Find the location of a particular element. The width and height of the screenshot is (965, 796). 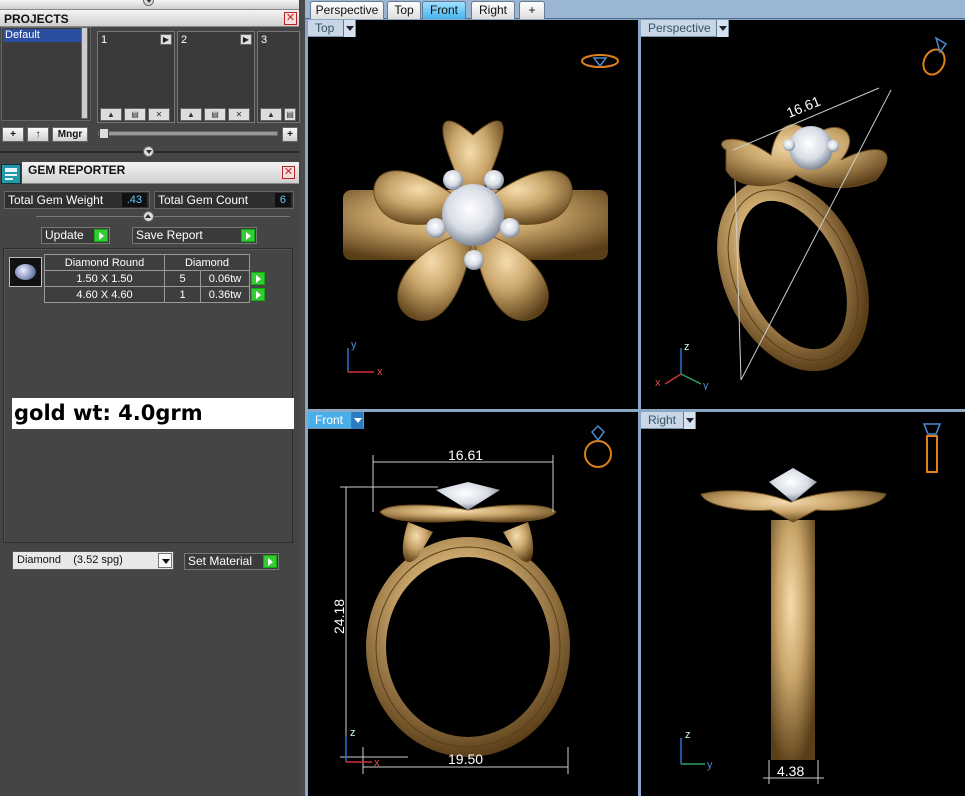

total-gem-weight: Total Gem Weight .43 is located at coordinates (77, 200).